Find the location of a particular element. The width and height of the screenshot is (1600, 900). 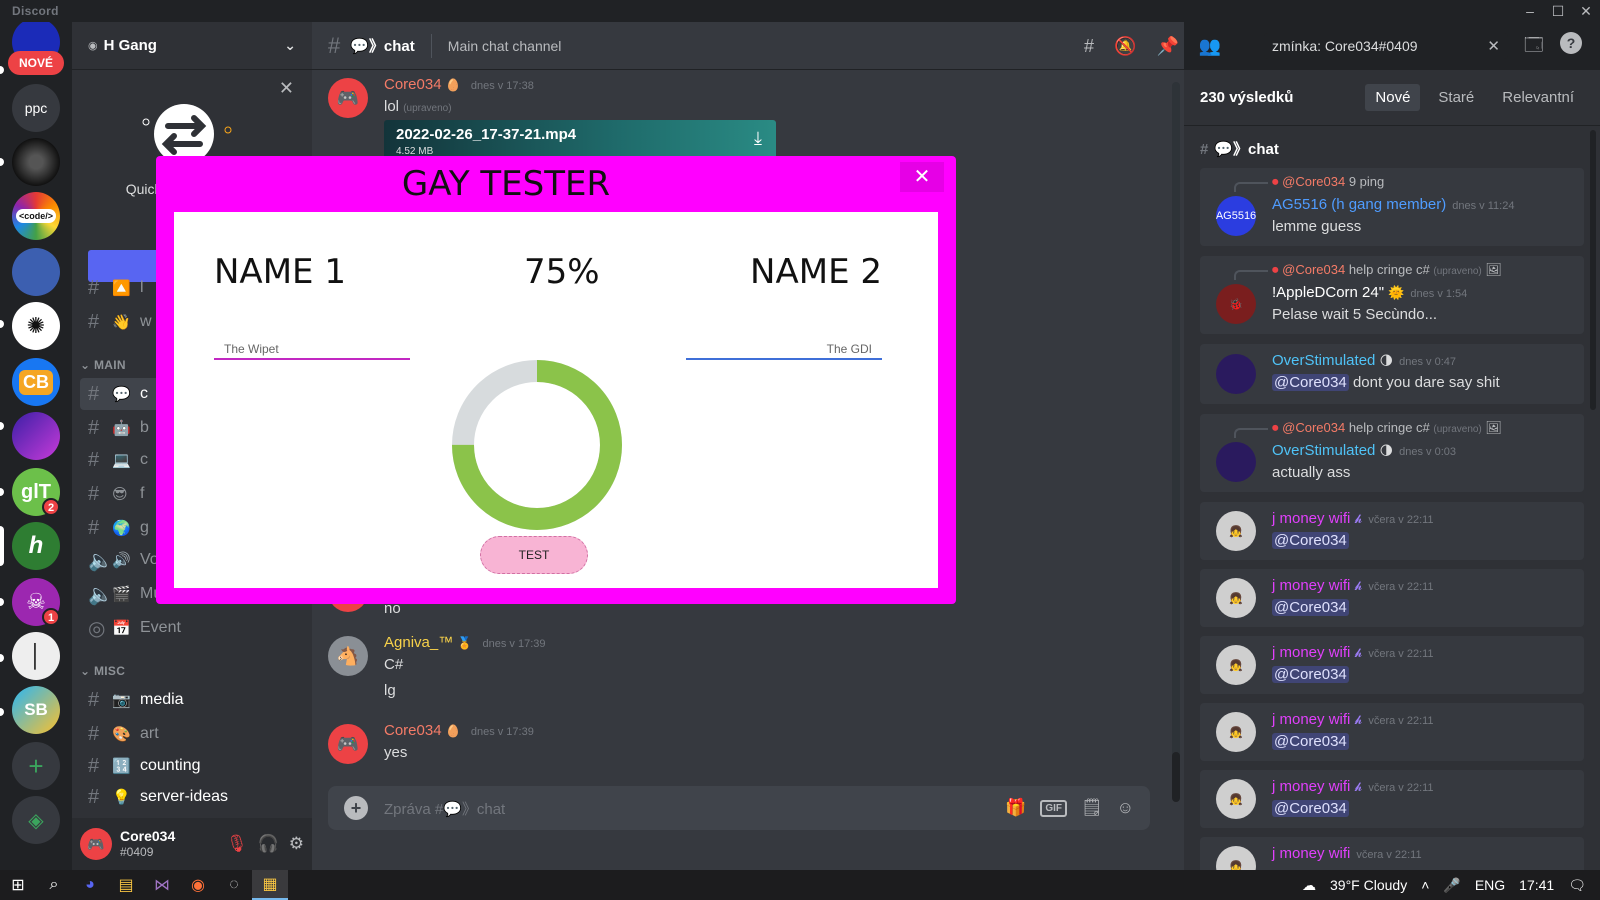

inbox-icon: 🗔 is located at coordinates (1534, 48).